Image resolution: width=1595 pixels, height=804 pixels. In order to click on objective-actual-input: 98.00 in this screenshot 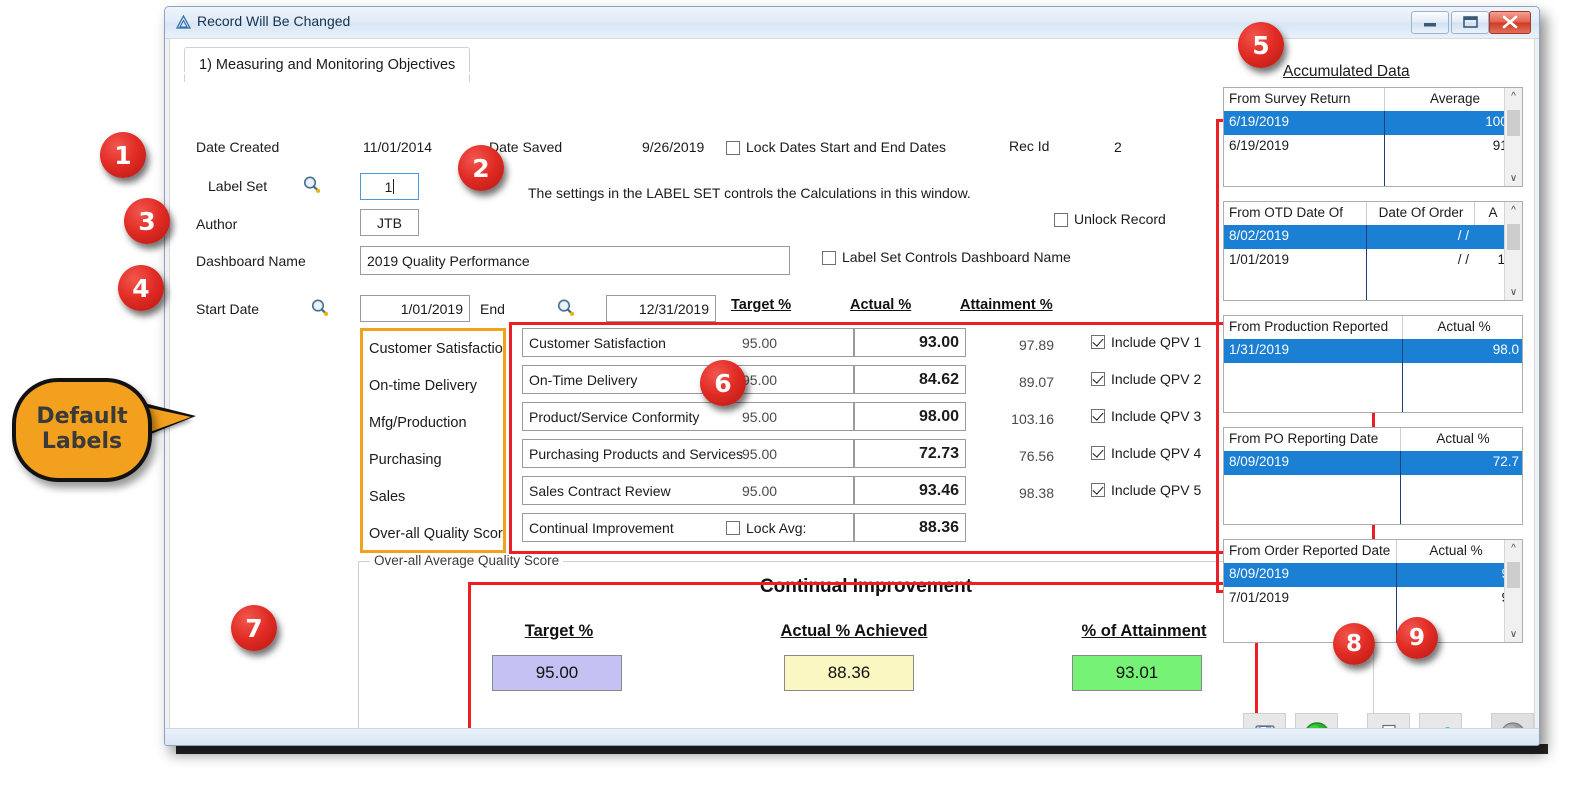, I will do `click(910, 416)`.